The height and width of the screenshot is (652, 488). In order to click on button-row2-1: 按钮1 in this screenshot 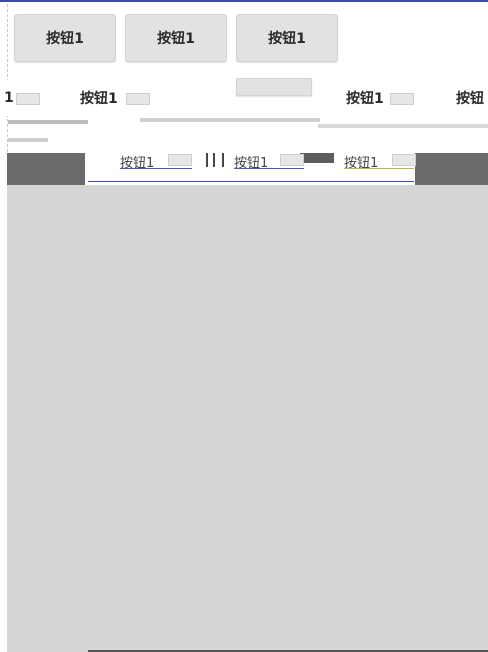, I will do `click(115, 98)`.